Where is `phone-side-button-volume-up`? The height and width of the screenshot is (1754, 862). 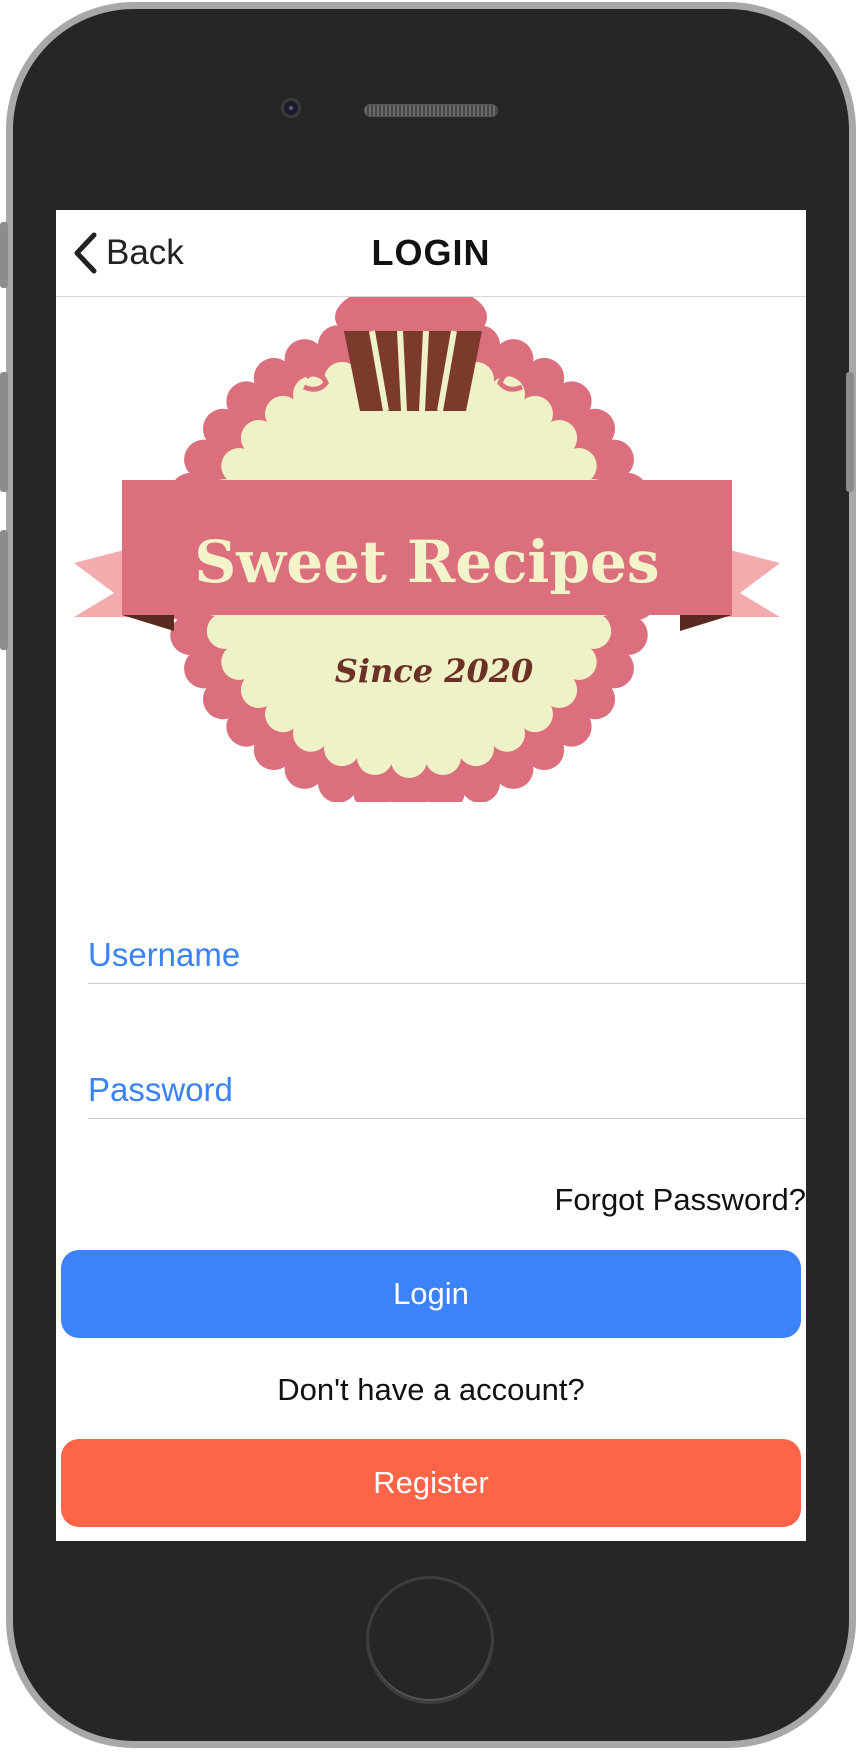
phone-side-button-volume-up is located at coordinates (4, 432).